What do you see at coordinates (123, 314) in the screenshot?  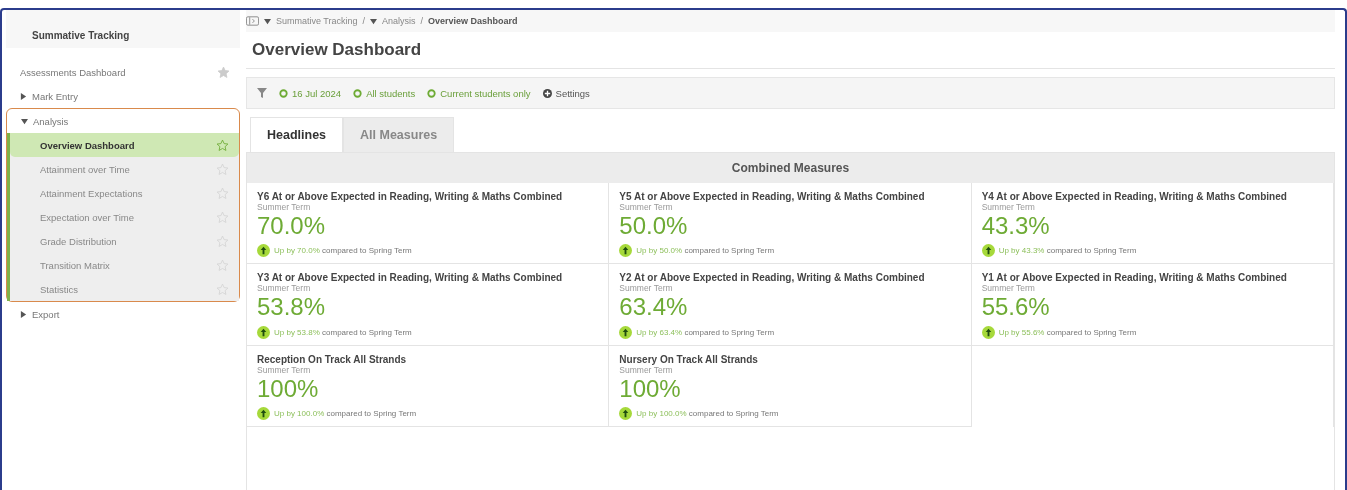 I see `sidebar-item: Export` at bounding box center [123, 314].